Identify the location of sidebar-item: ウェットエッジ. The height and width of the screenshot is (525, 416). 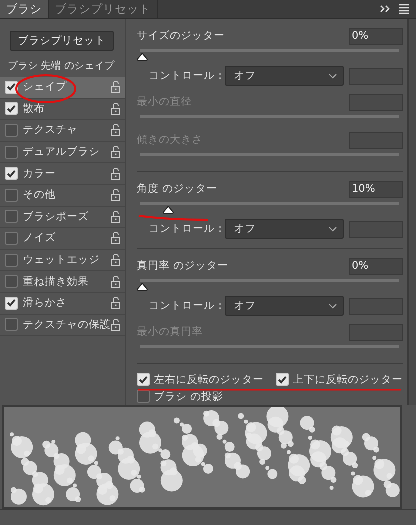
(62, 261).